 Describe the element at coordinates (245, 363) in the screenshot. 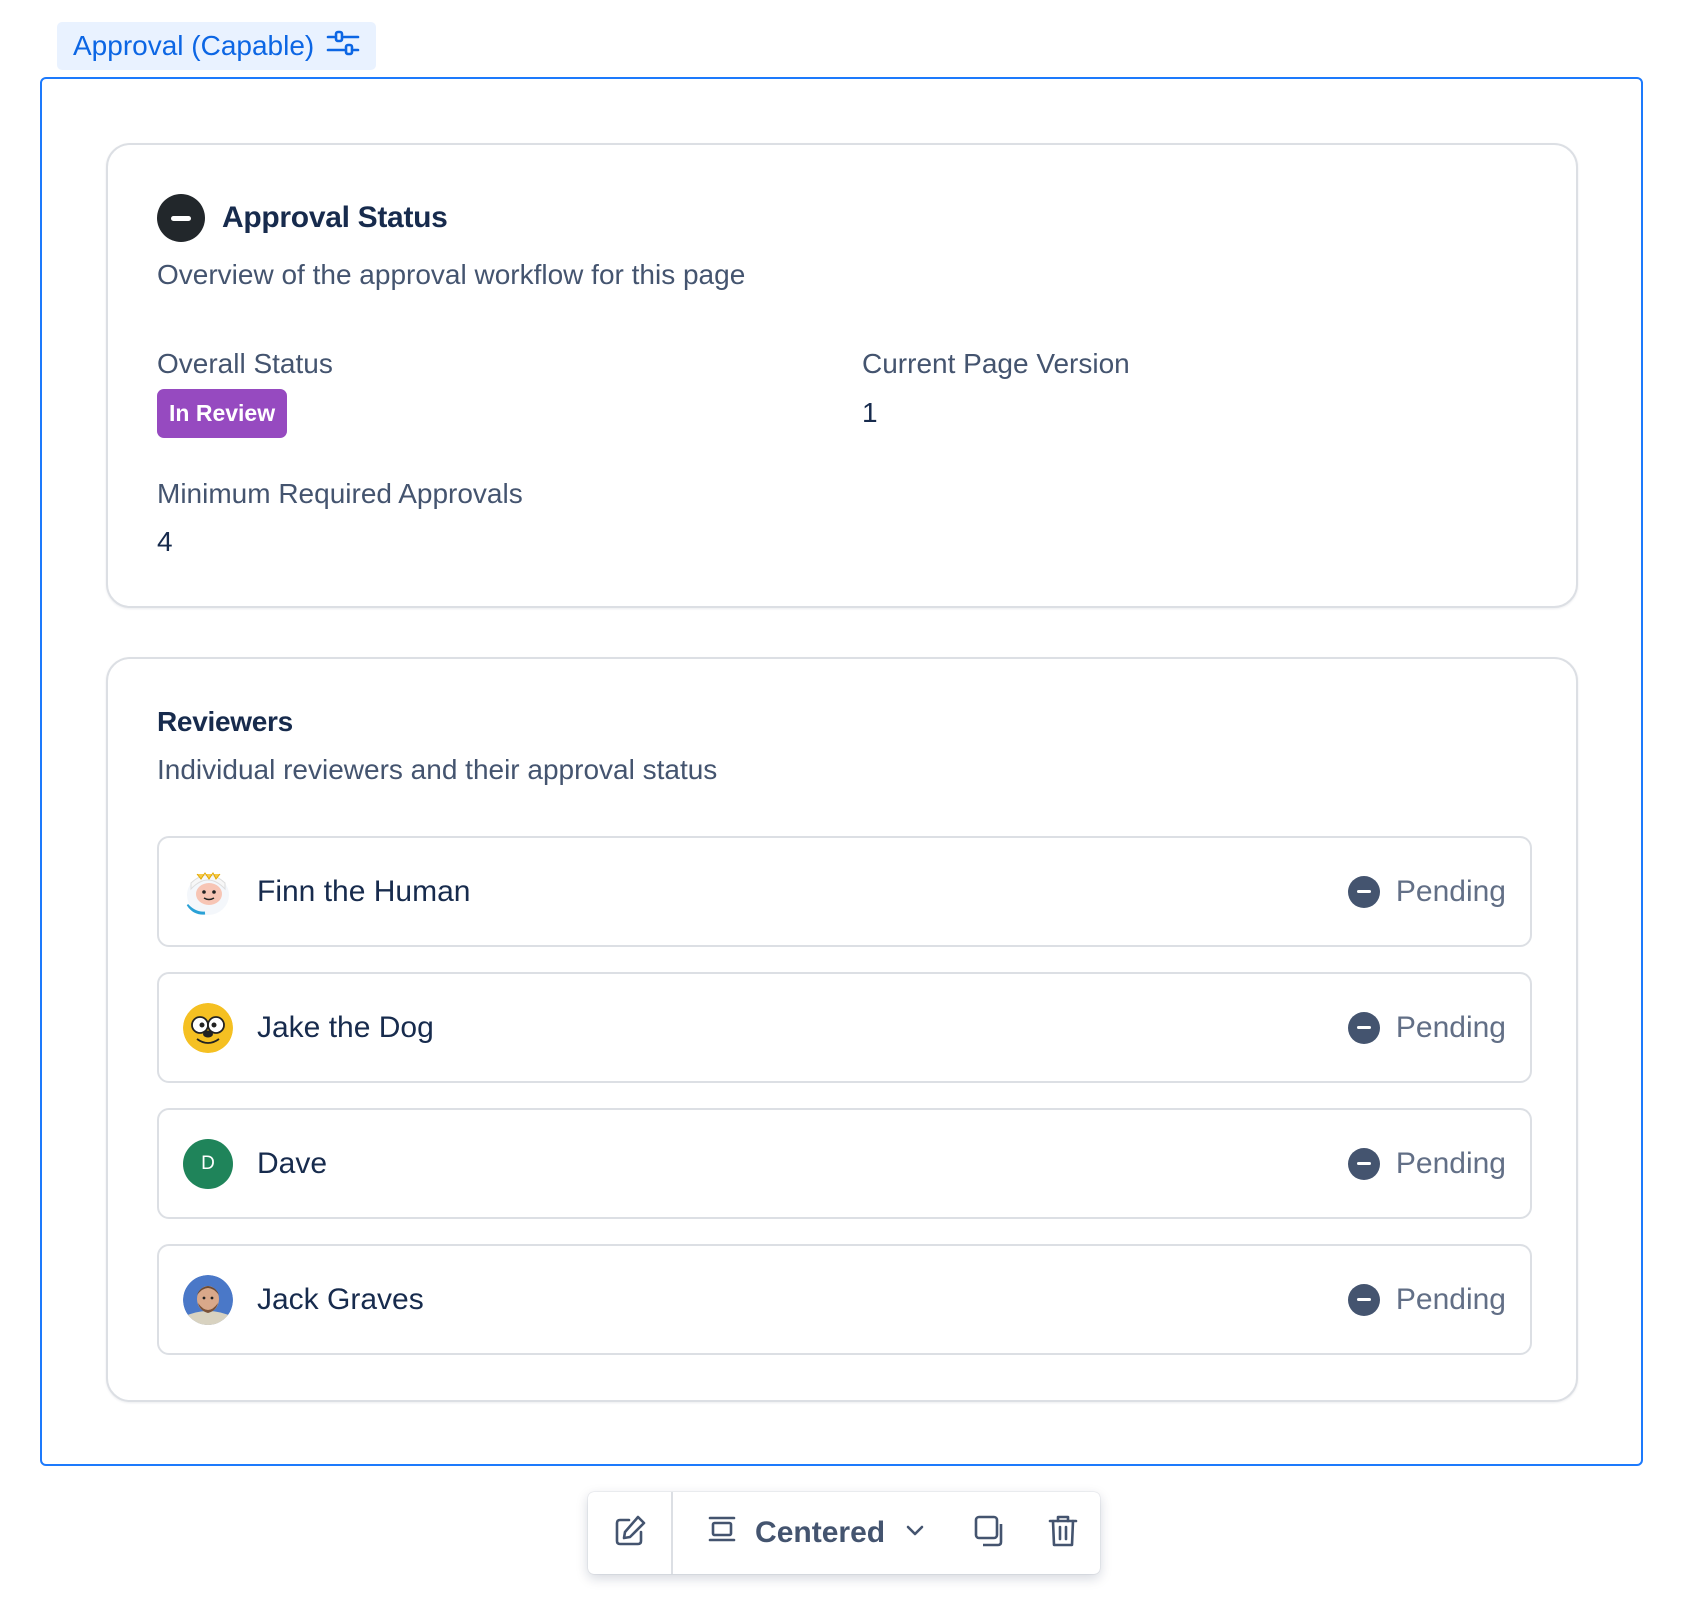

I see `overall-status-label: Overall Status` at that location.